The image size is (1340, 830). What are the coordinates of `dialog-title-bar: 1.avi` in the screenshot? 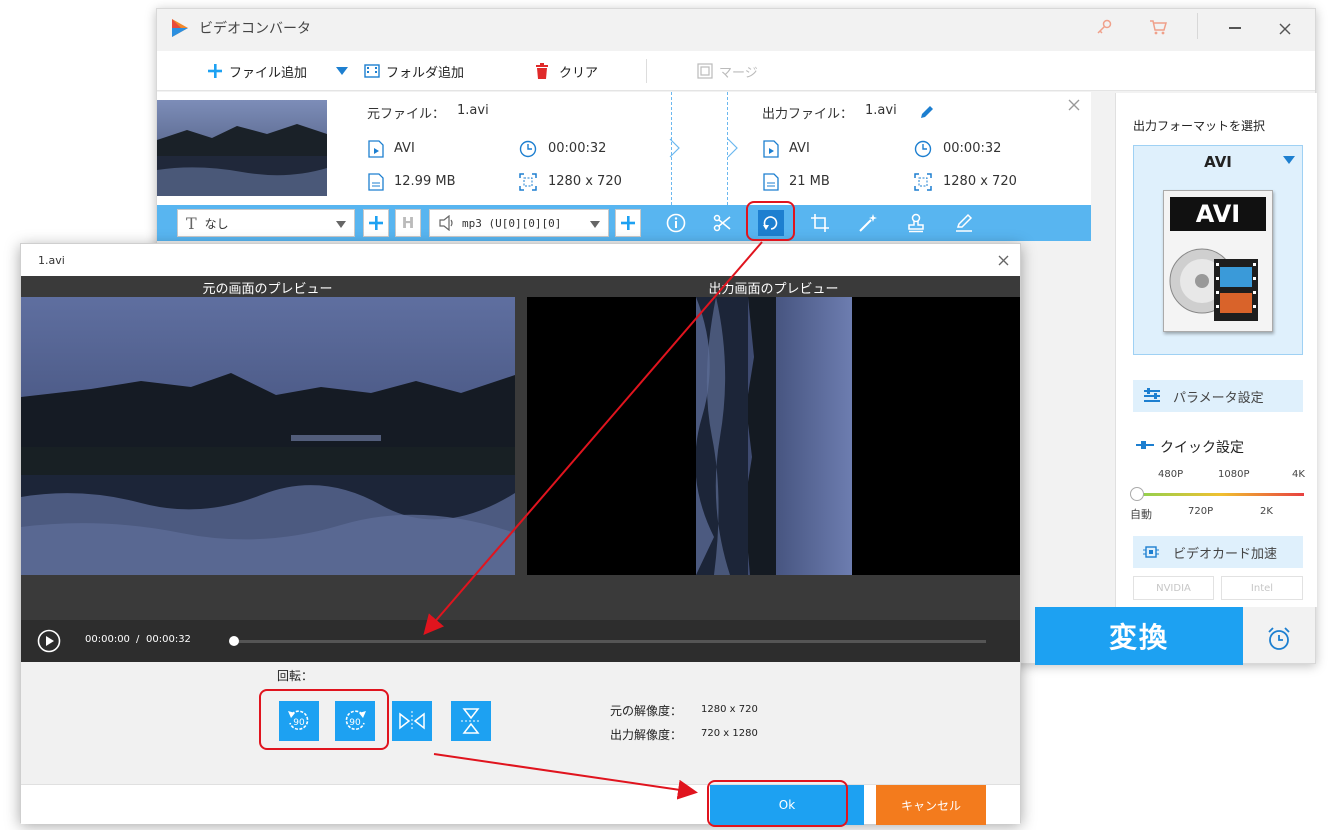 It's located at (520, 260).